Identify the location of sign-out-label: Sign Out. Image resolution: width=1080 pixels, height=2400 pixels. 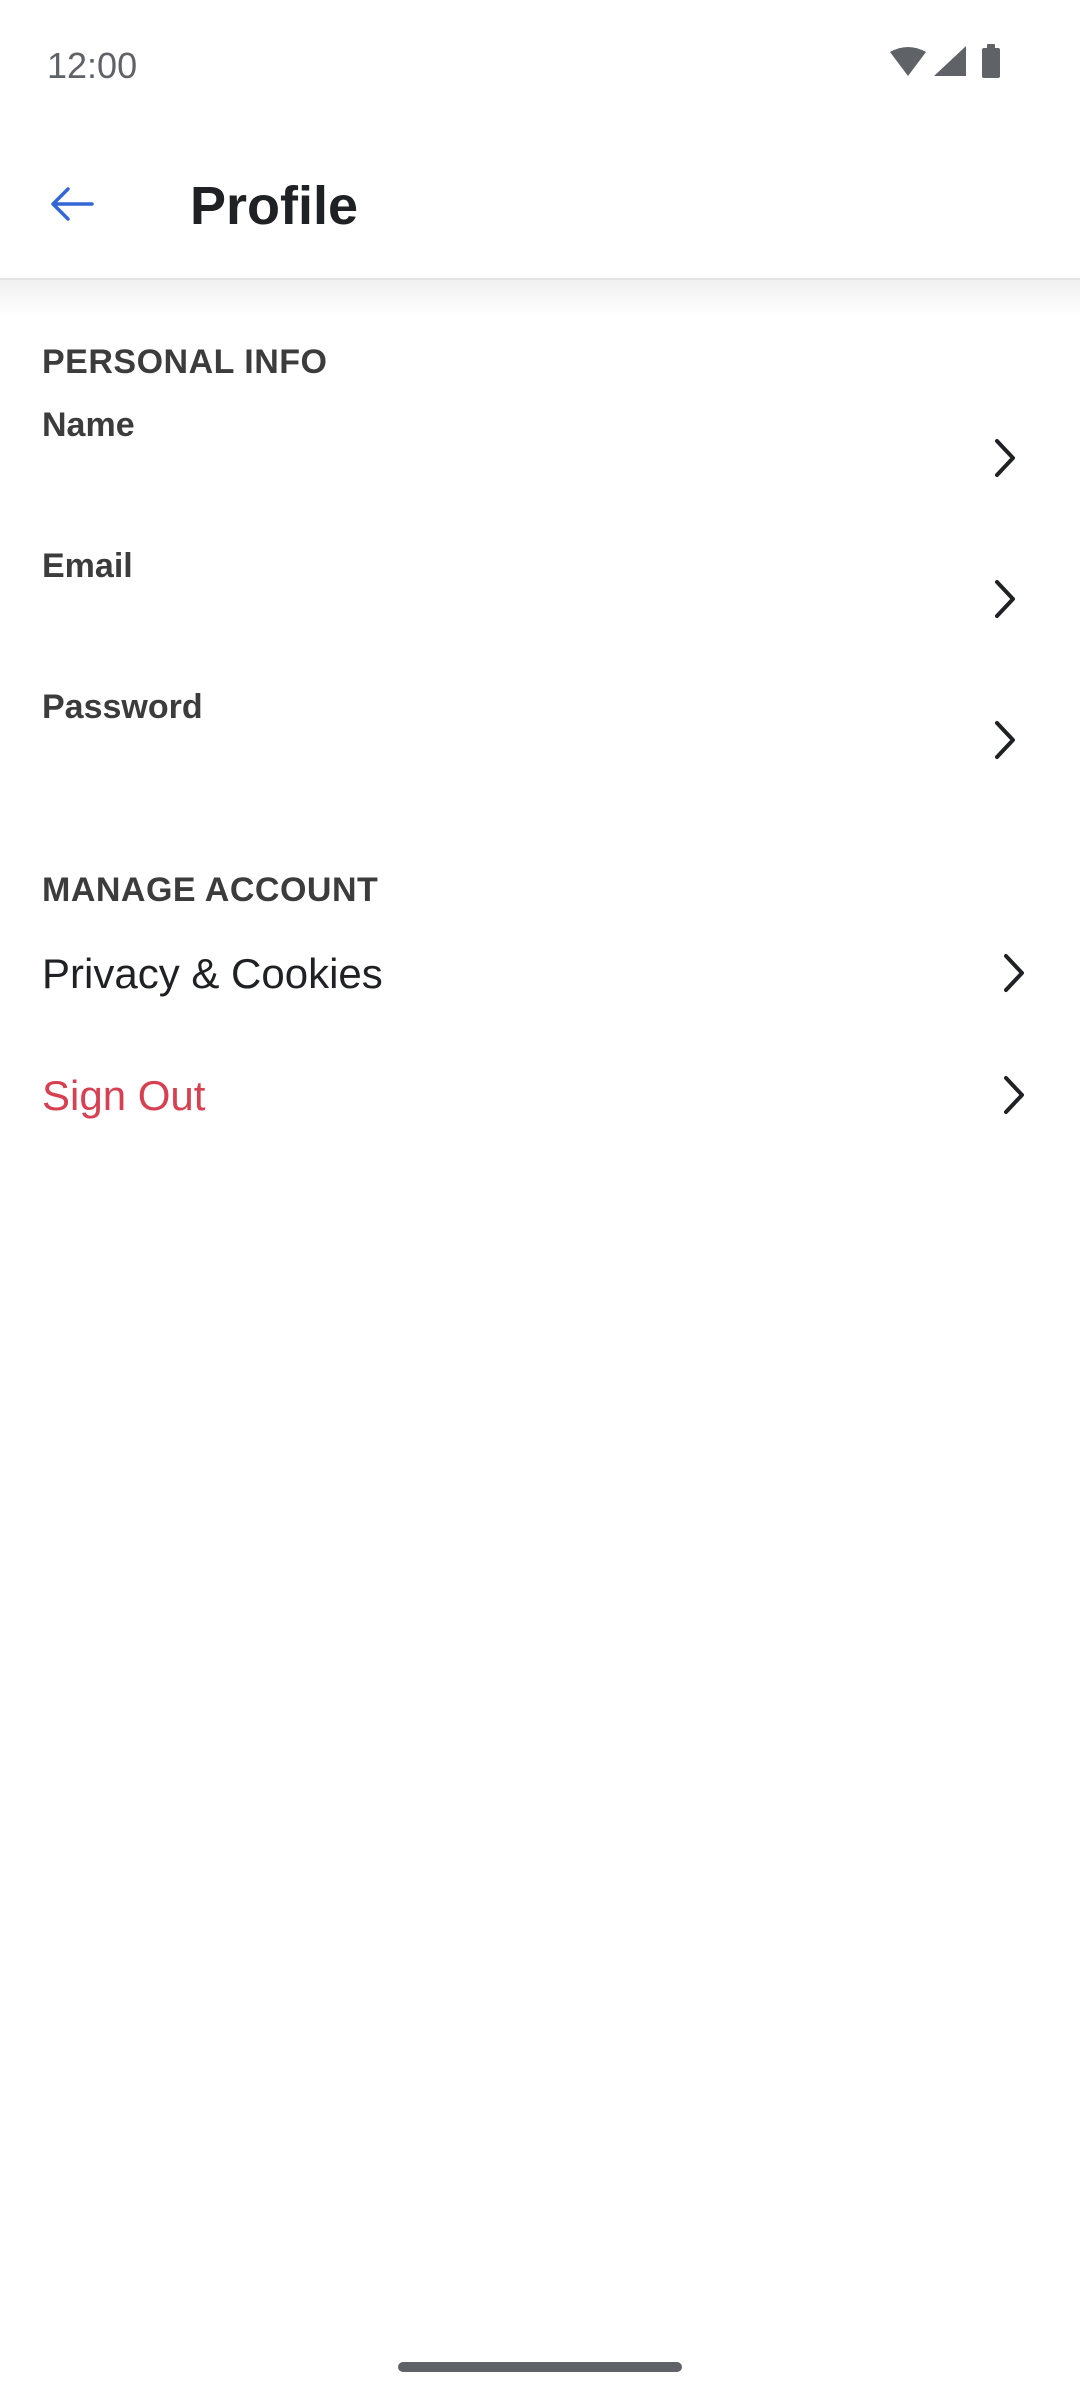
(124, 1095).